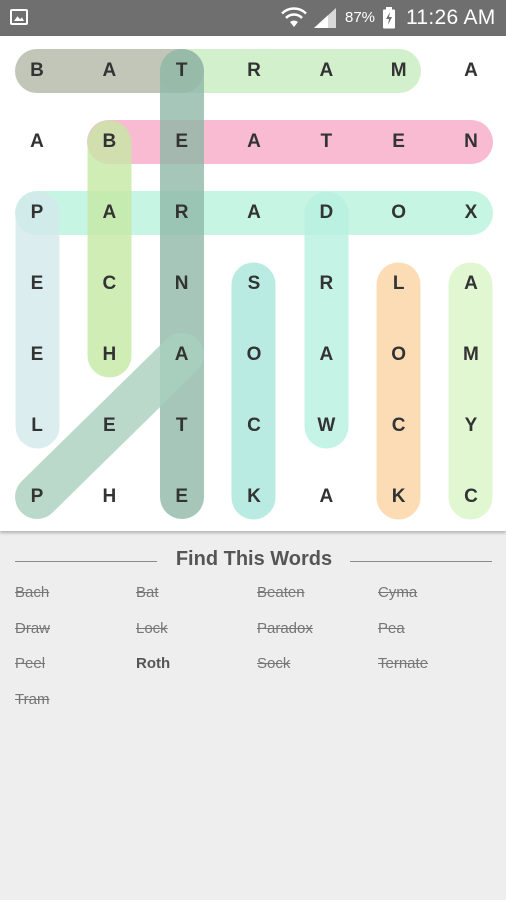  Describe the element at coordinates (285, 628) in the screenshot. I see `word-item-paradox: Paradox` at that location.